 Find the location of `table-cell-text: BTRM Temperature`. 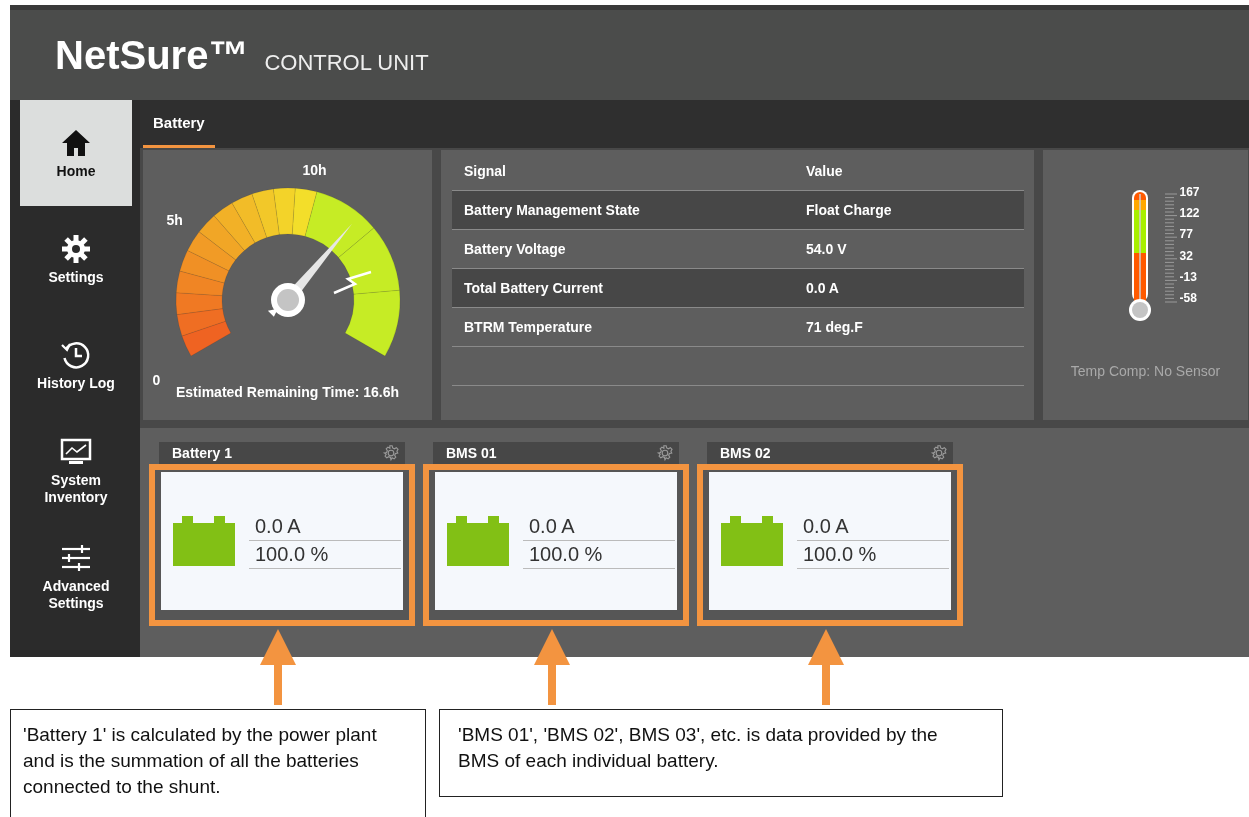

table-cell-text: BTRM Temperature is located at coordinates (528, 327).